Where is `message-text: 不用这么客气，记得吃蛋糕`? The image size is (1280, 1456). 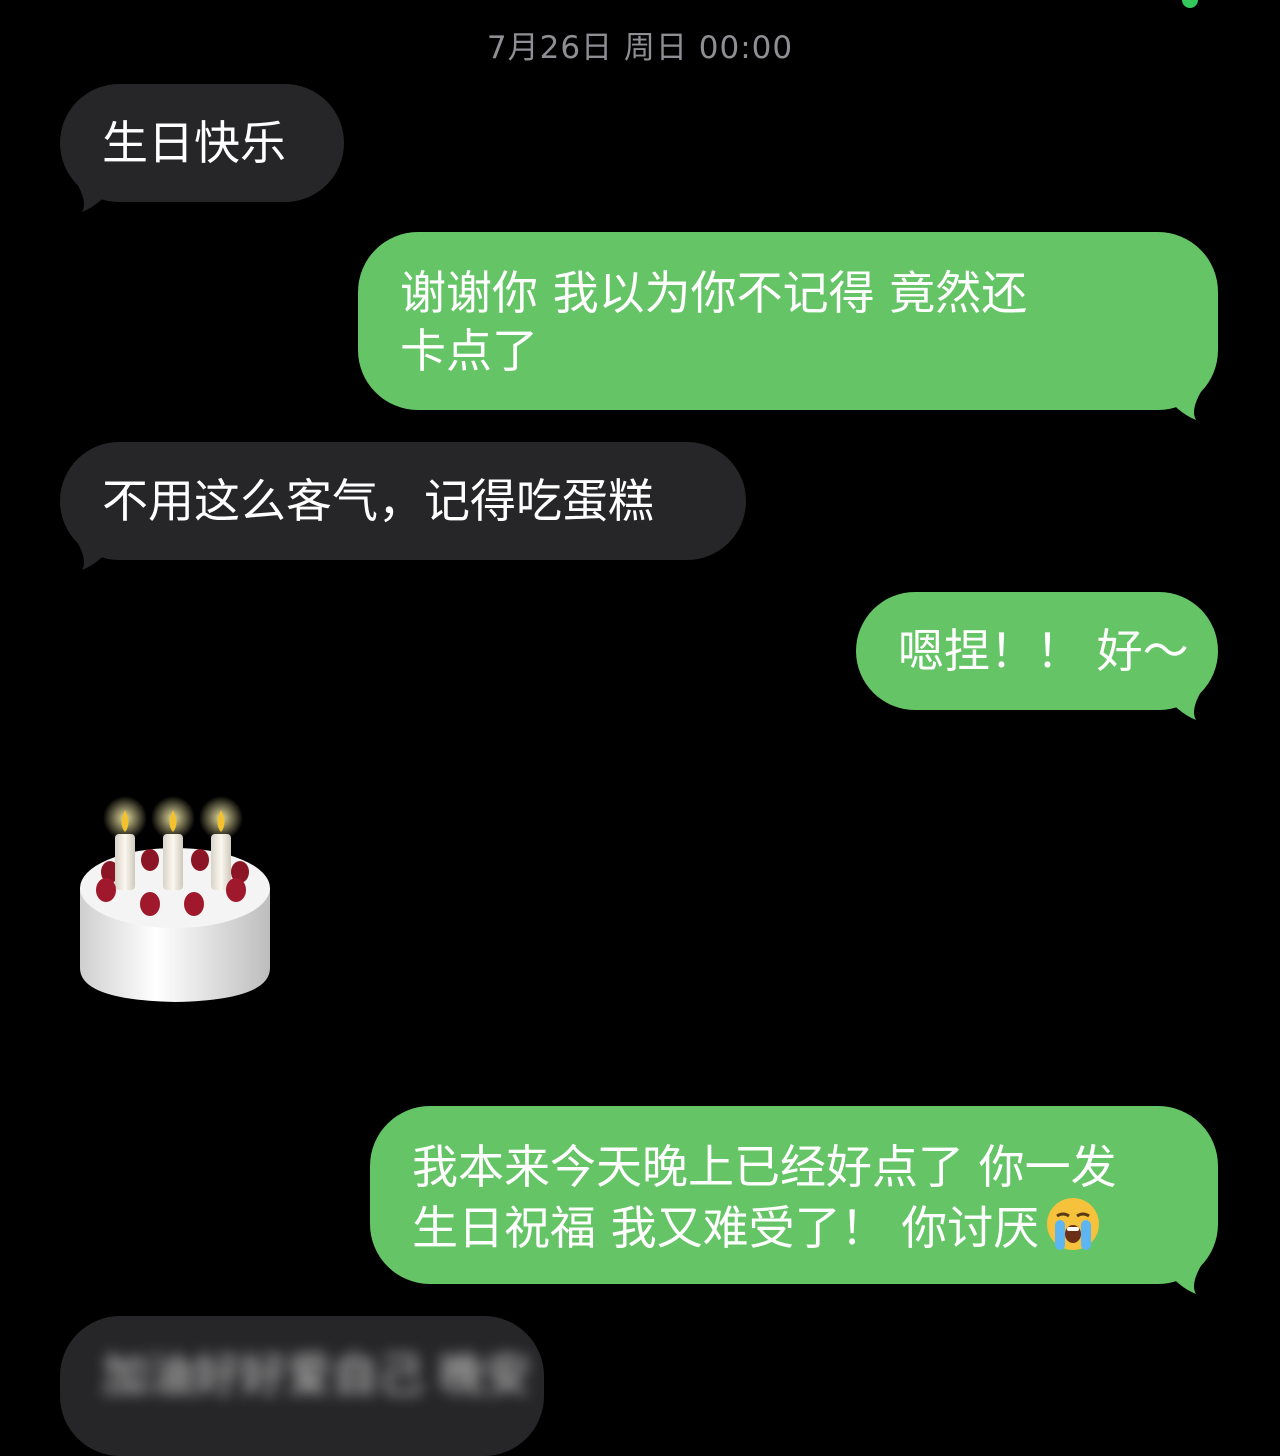
message-text: 不用这么客气，记得吃蛋糕 is located at coordinates (378, 501).